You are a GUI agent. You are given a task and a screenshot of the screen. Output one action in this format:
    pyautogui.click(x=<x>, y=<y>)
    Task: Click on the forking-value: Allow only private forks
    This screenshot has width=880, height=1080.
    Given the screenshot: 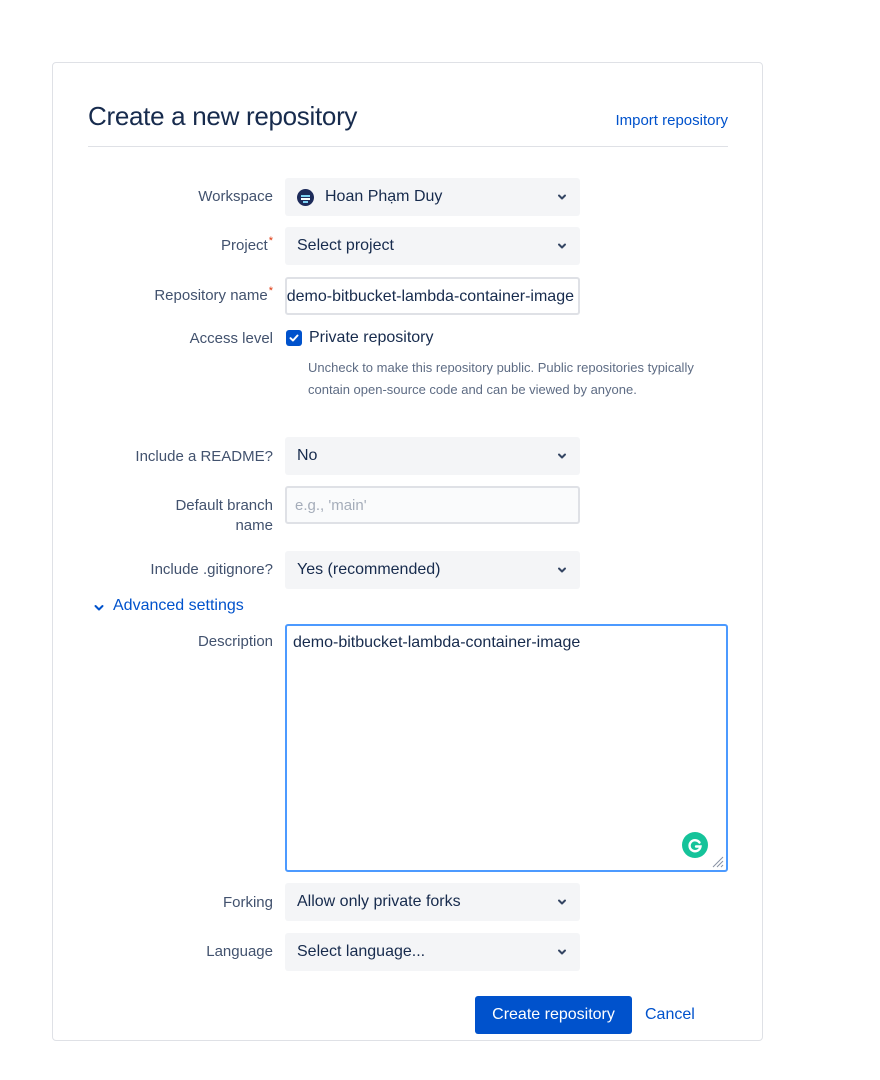 What is the action you would take?
    pyautogui.click(x=379, y=901)
    